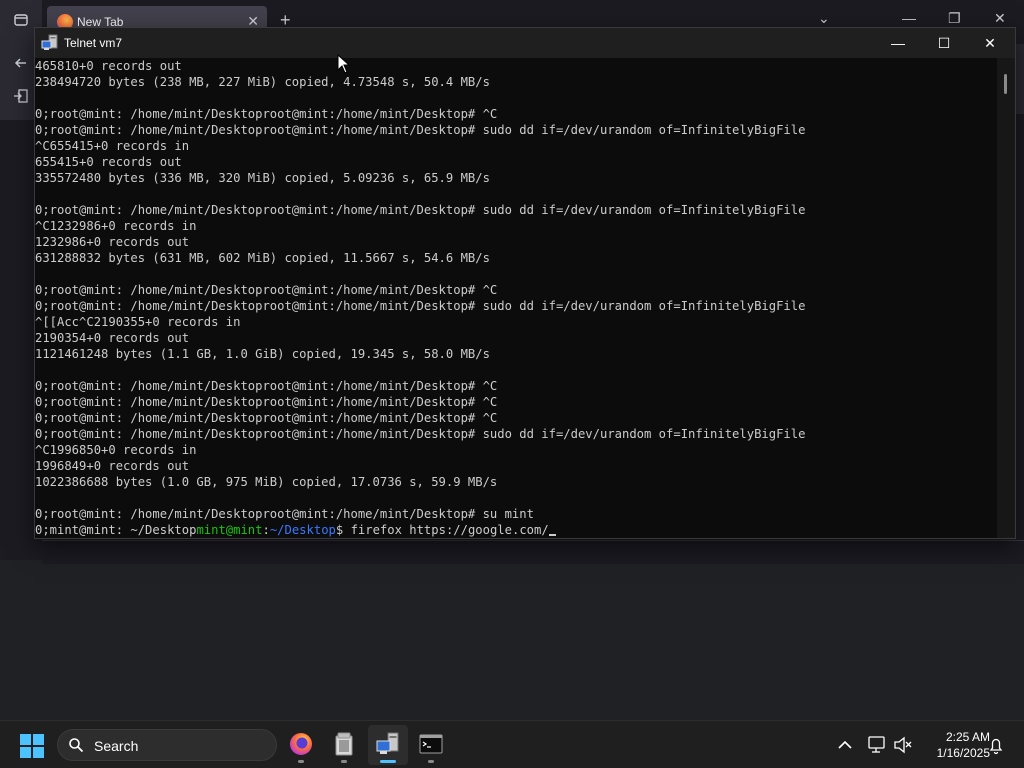 This screenshot has width=1024, height=768. I want to click on taskbar-firefox, so click(301, 745).